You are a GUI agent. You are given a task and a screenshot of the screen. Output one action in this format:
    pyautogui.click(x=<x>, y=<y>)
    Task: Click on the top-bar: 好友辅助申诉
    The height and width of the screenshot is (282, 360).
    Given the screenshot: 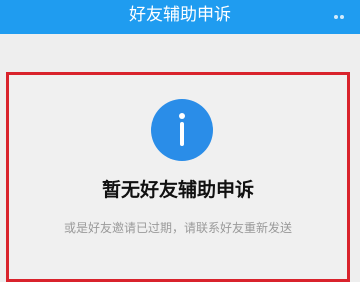 What is the action you would take?
    pyautogui.click(x=180, y=17)
    